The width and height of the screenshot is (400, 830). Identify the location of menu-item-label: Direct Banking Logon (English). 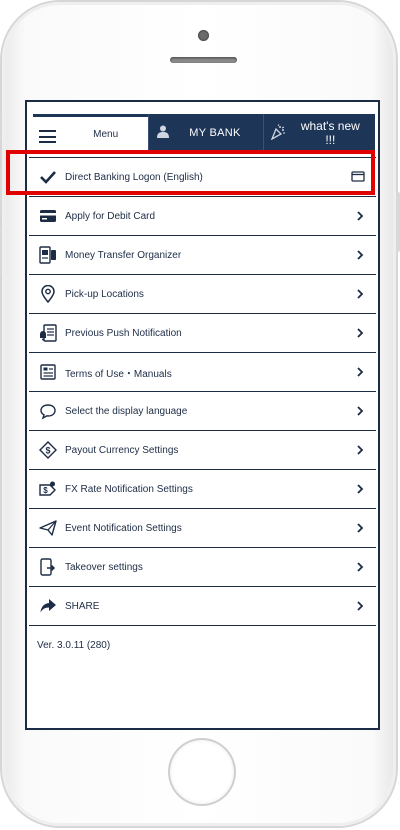
(134, 177).